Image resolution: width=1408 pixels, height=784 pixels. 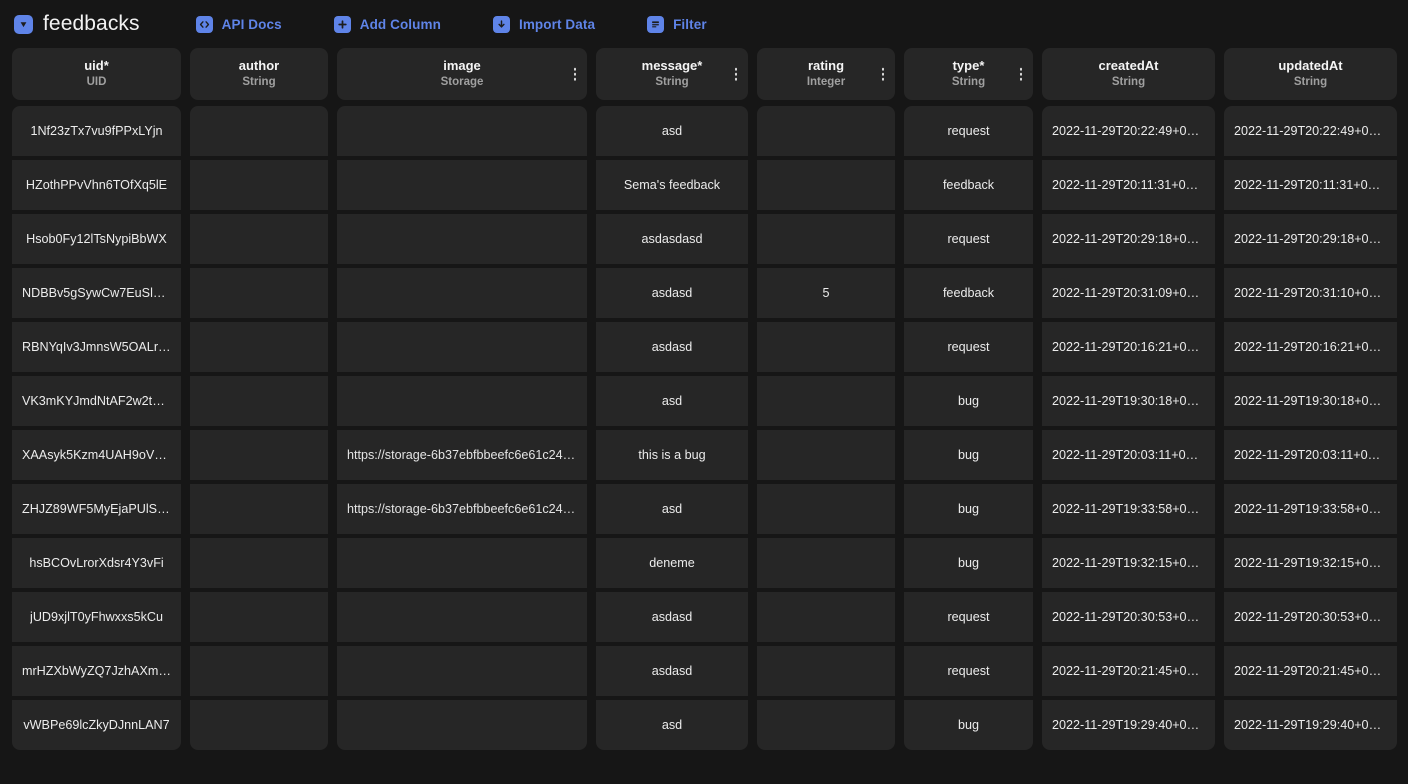 What do you see at coordinates (96, 239) in the screenshot?
I see `table-cell-uid: Hsob0Fy12lTsNypiBbWX` at bounding box center [96, 239].